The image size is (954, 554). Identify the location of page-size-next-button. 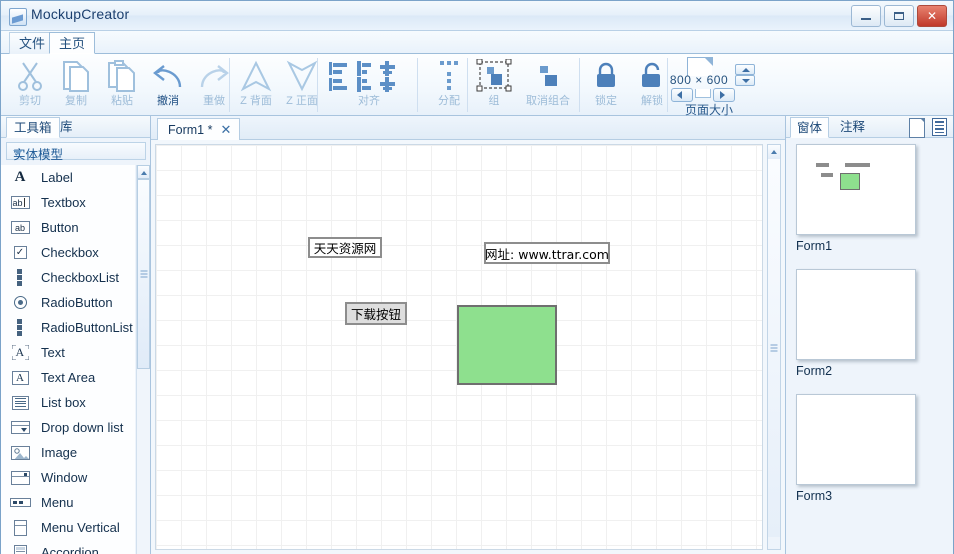
(724, 95).